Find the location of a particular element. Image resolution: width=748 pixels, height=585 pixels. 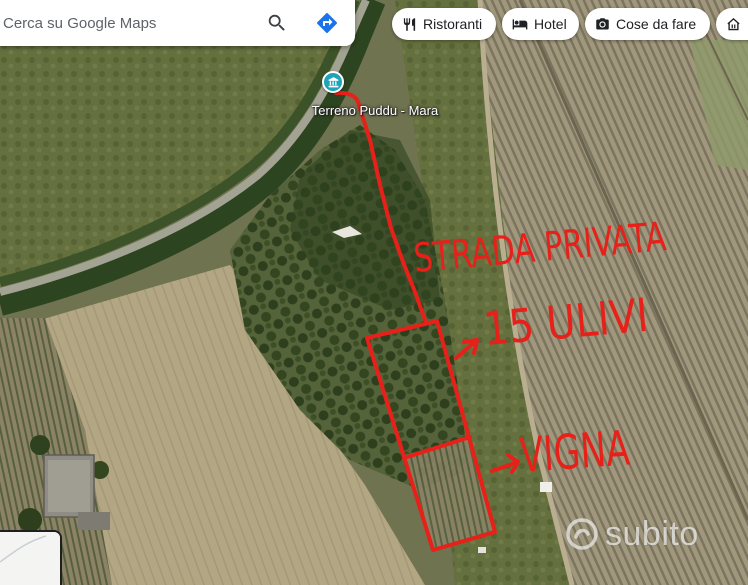

shed is located at coordinates (94, 521).